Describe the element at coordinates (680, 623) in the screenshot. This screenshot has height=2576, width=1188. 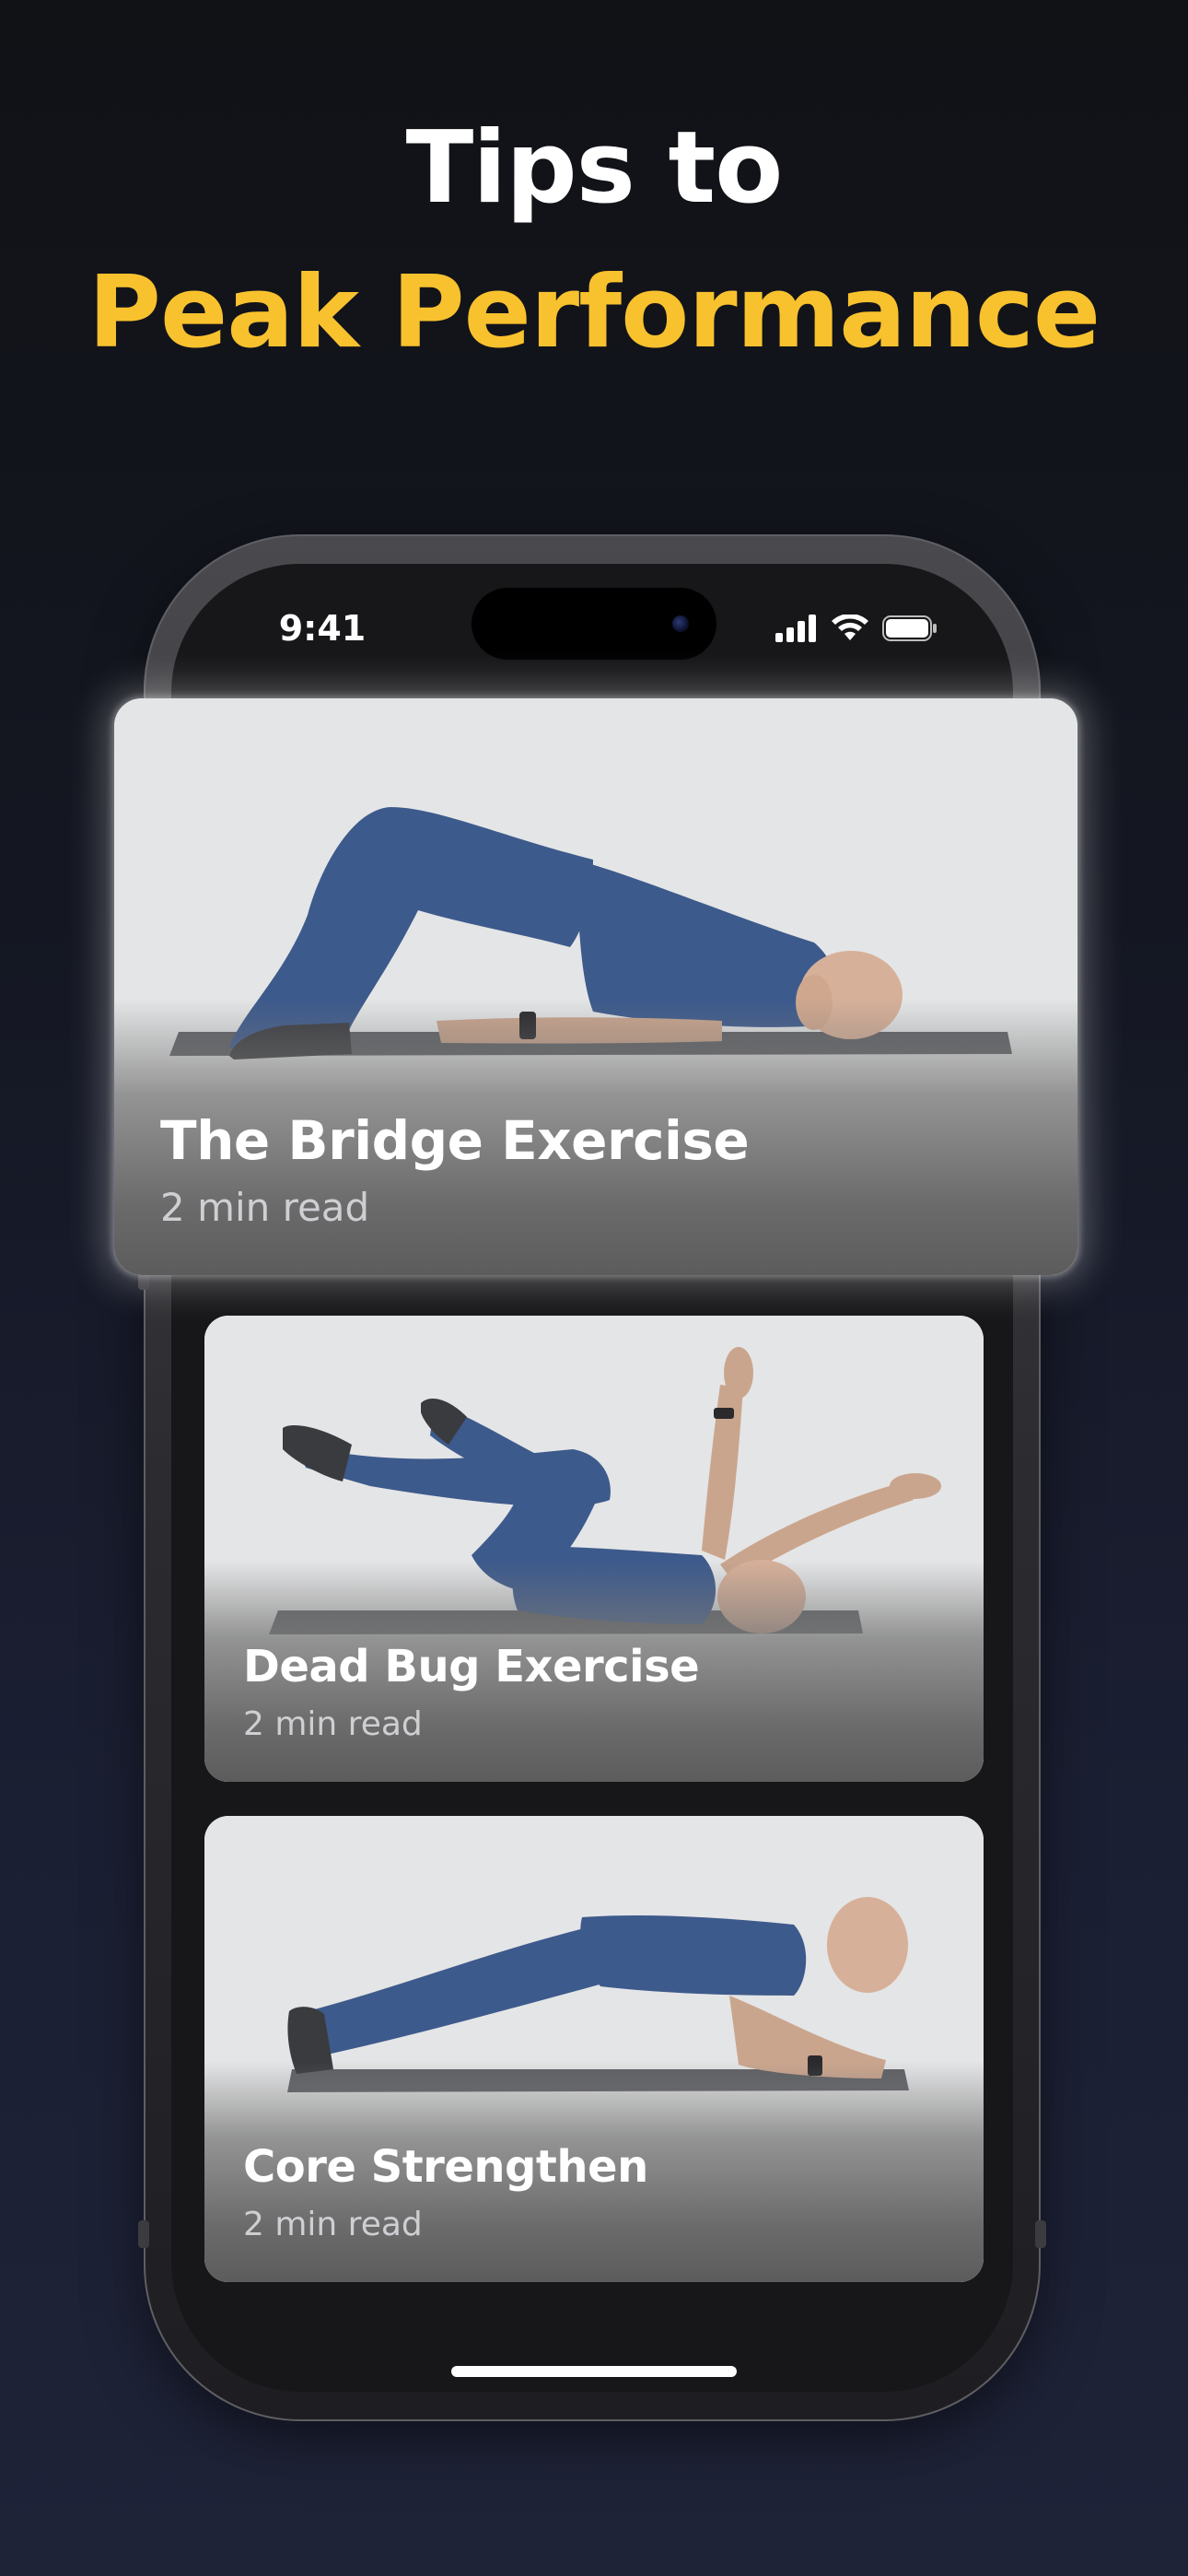
I see `camera-icon` at that location.